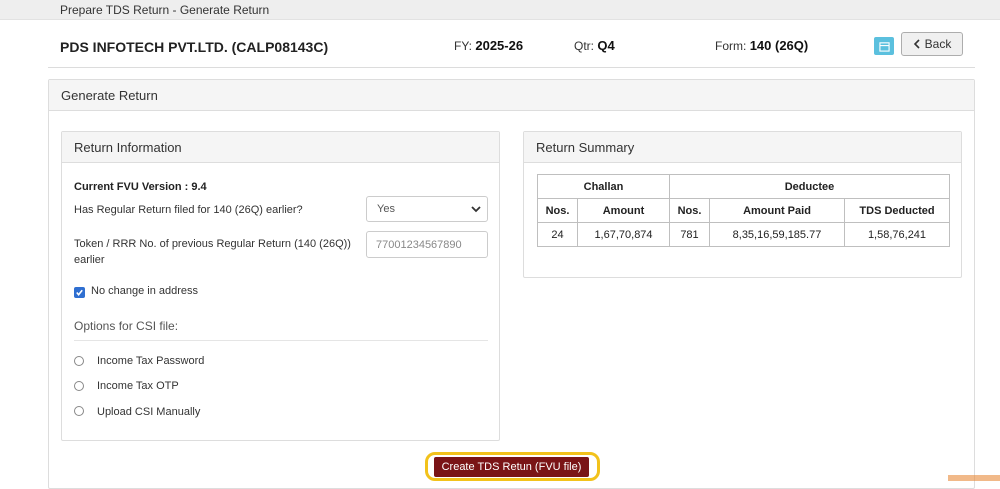 Image resolution: width=1000 pixels, height=489 pixels. Describe the element at coordinates (777, 210) in the screenshot. I see `column-header: Amount Paid` at that location.